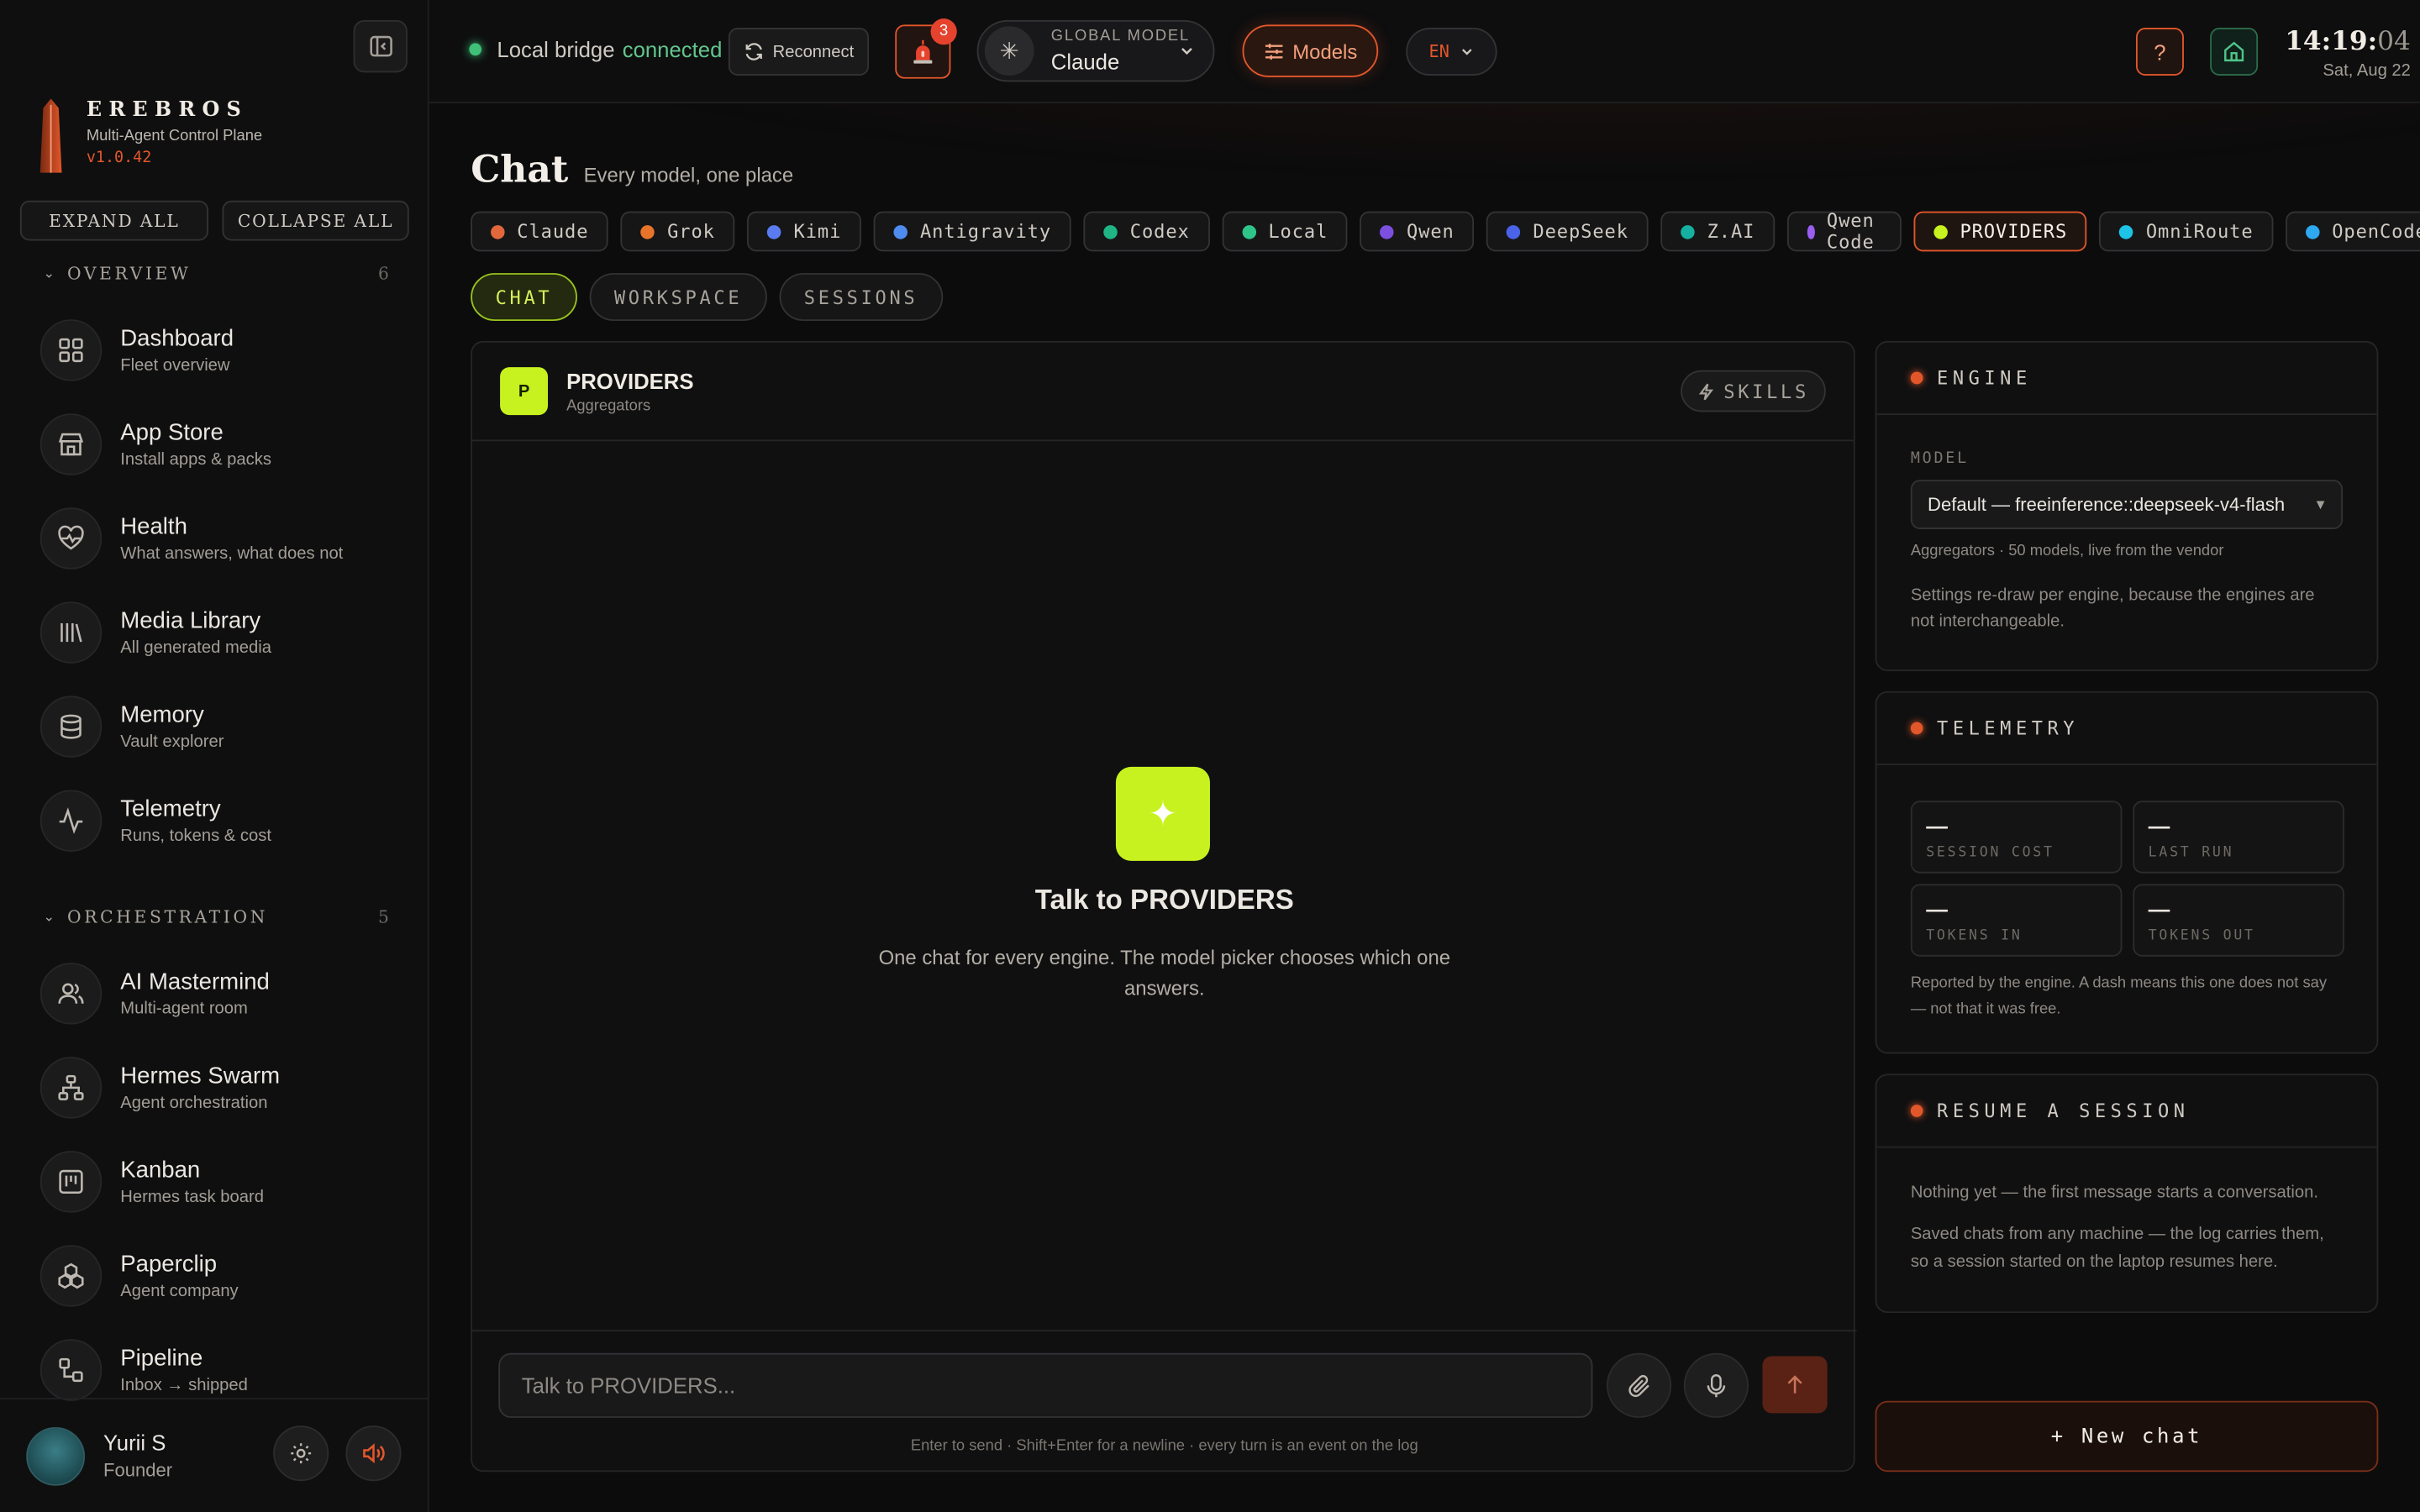 The image size is (2420, 1512). Describe the element at coordinates (162, 714) in the screenshot. I see `nav-title: Memory` at that location.